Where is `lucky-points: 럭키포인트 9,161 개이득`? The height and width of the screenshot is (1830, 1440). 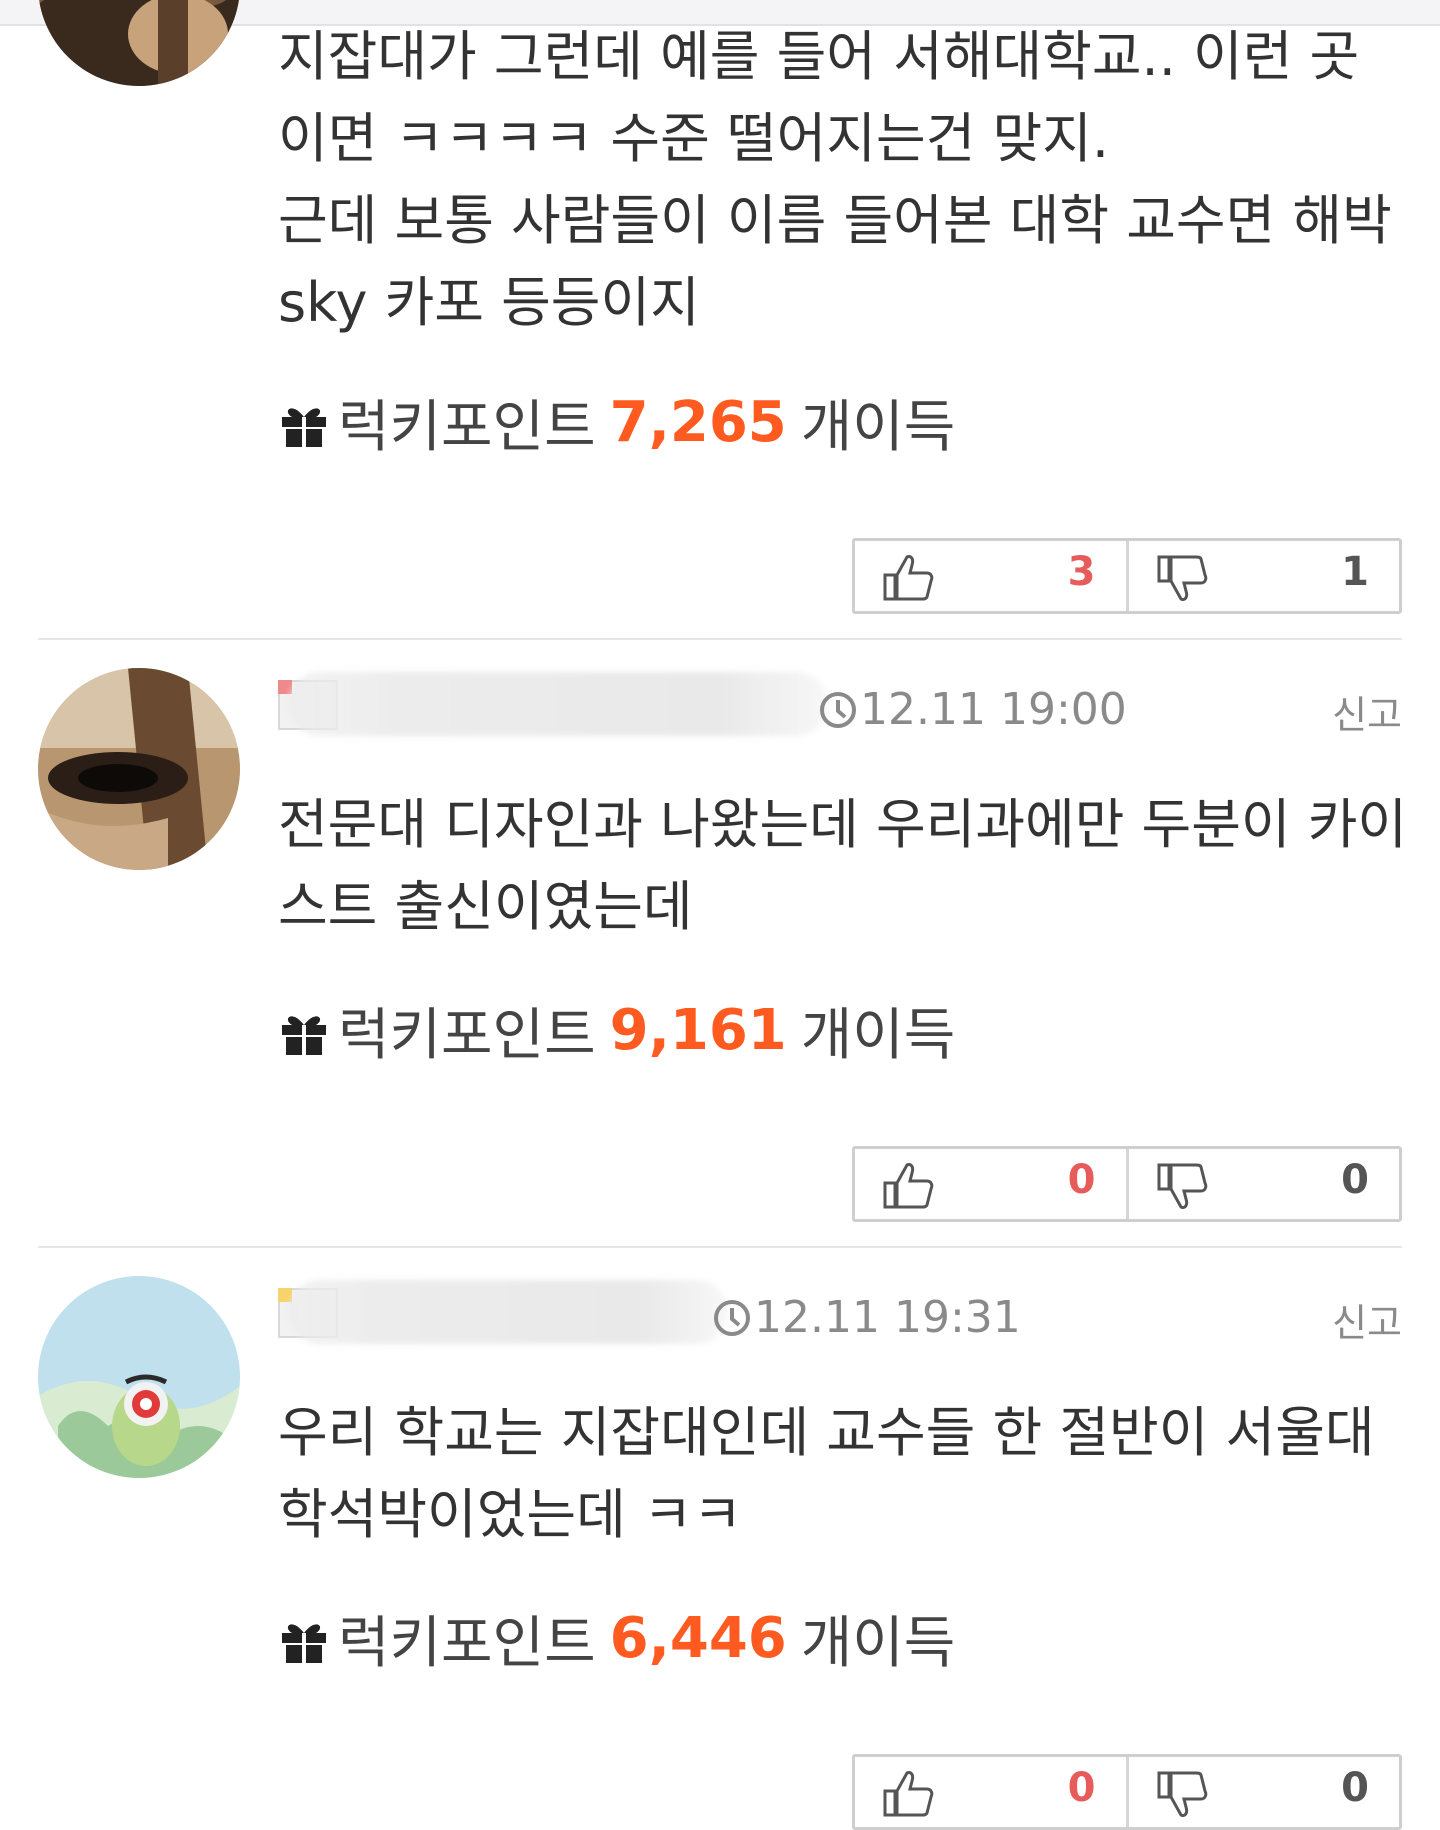
lucky-points: 럭키포인트 9,161 개이득 is located at coordinates (616, 1030).